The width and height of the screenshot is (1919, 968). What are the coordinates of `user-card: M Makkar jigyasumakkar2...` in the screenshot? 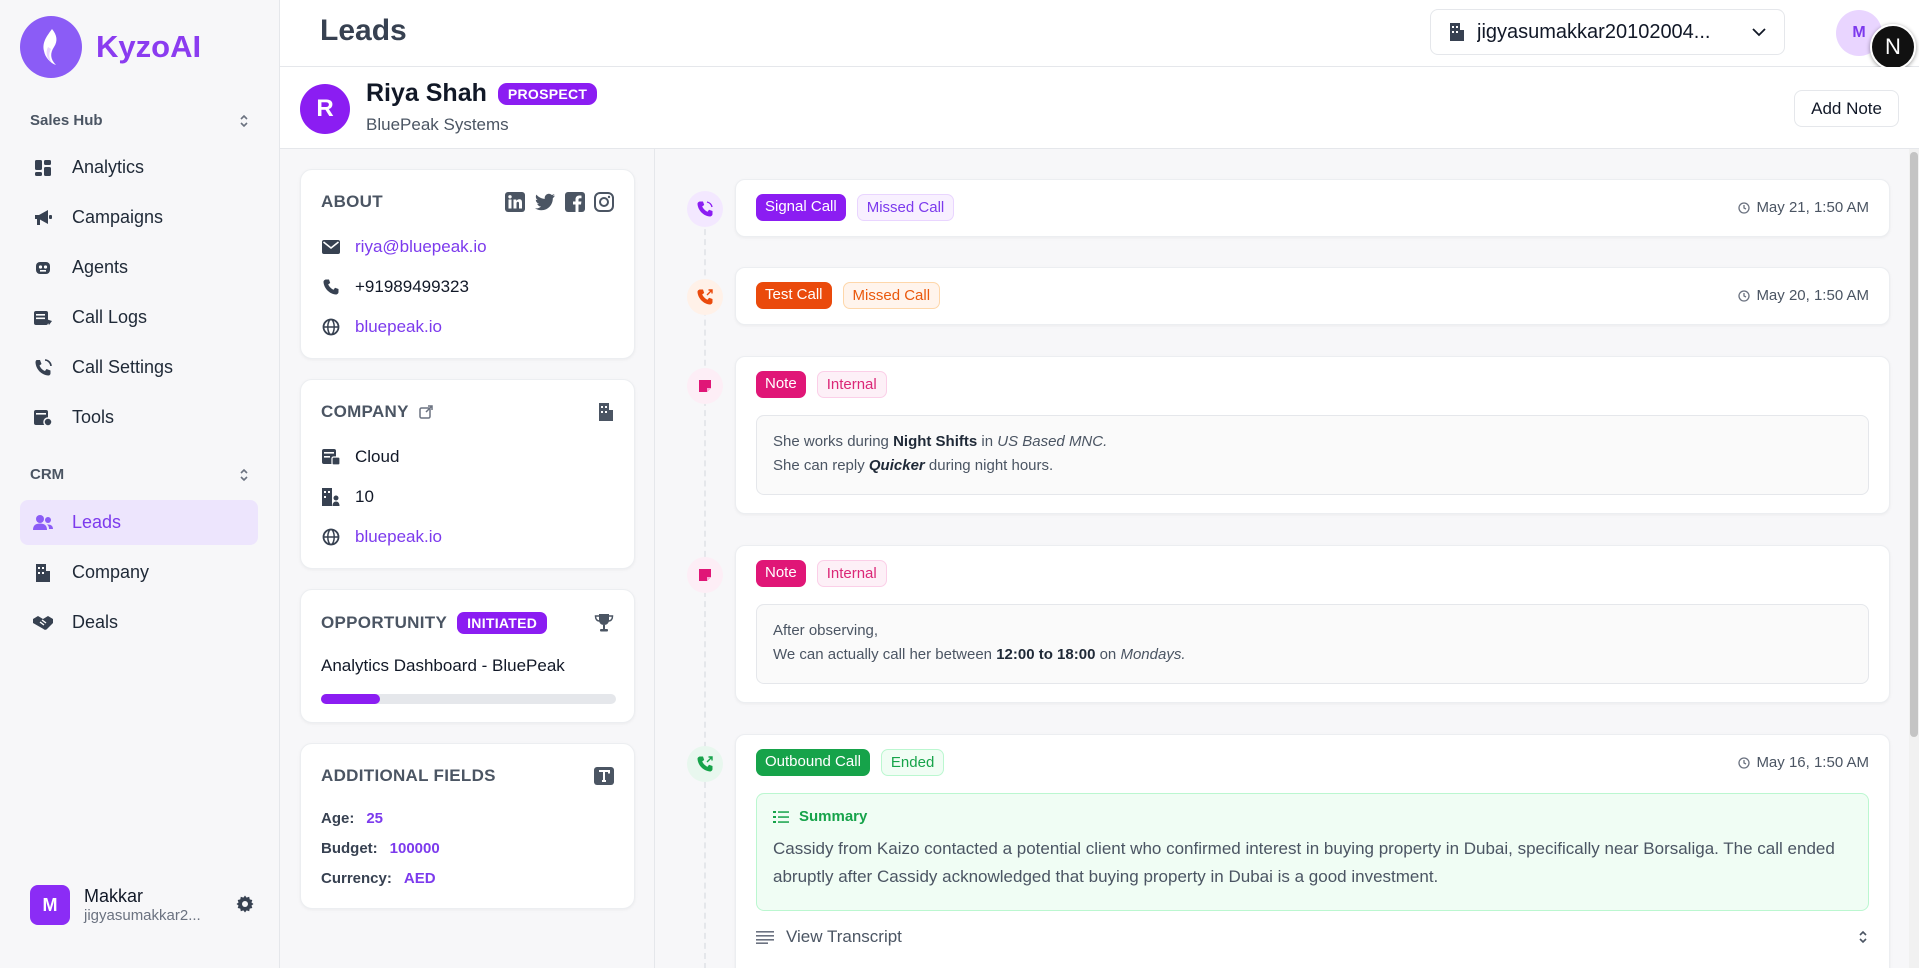 It's located at (142, 905).